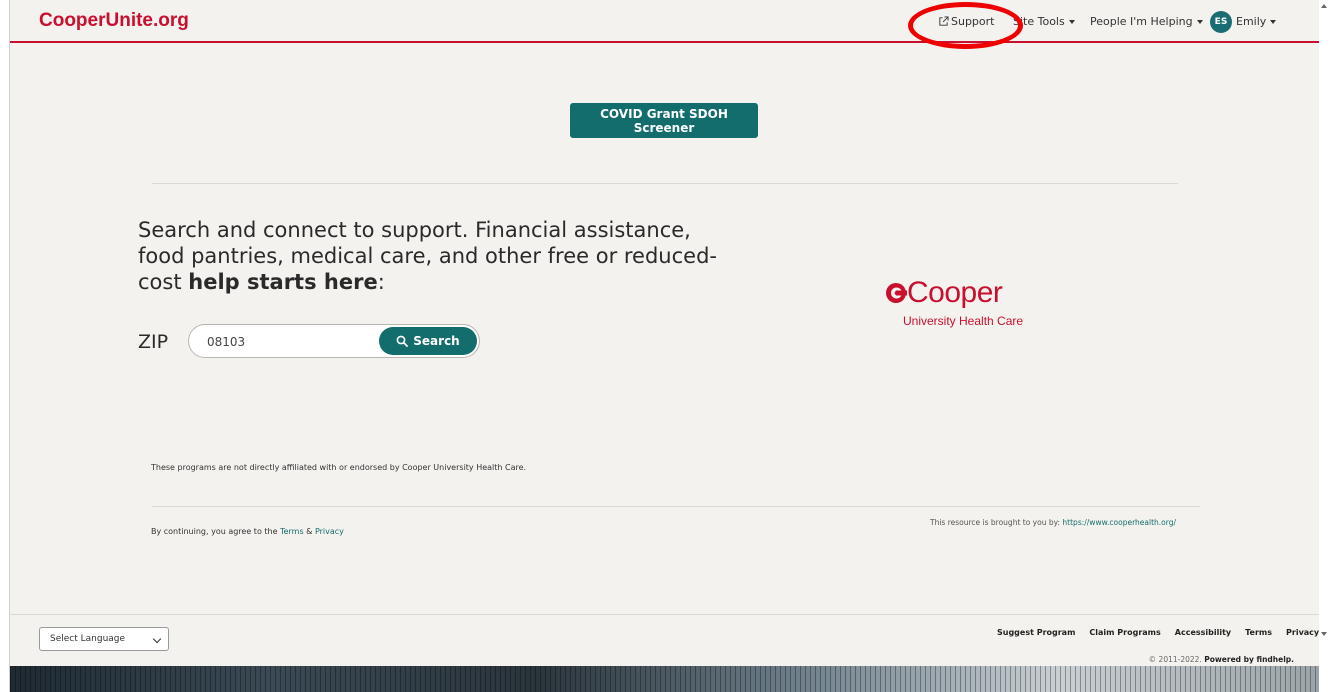  Describe the element at coordinates (5, 346) in the screenshot. I see `window-left-edge` at that location.